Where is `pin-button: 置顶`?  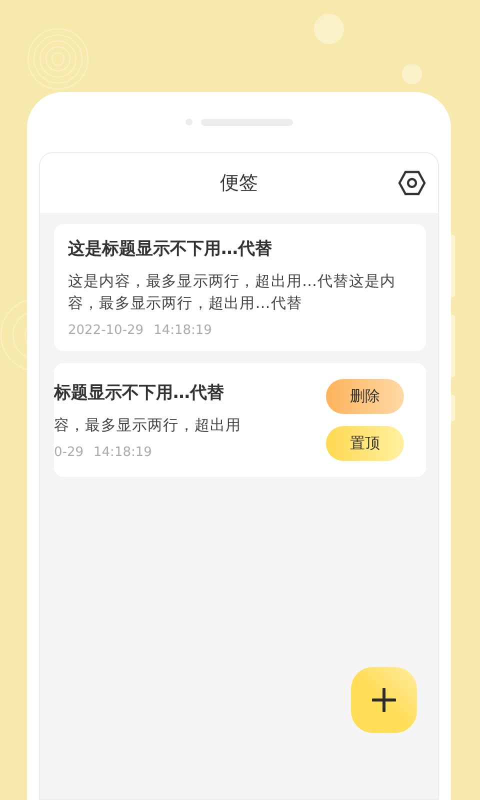 pin-button: 置顶 is located at coordinates (365, 443).